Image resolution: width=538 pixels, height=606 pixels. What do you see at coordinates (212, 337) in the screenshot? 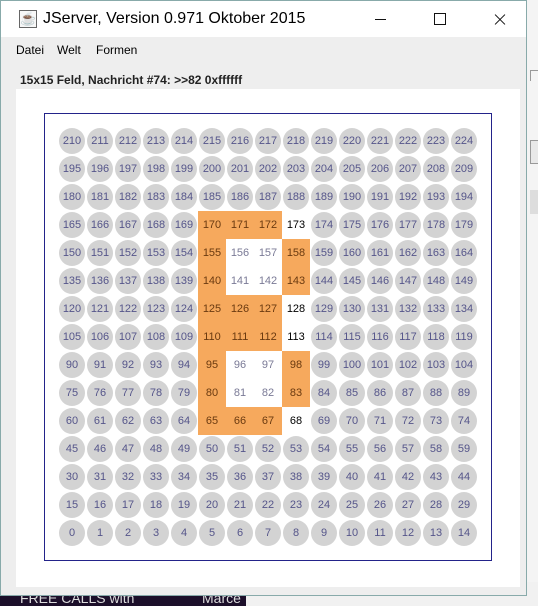
I see `grid-cell: 110` at bounding box center [212, 337].